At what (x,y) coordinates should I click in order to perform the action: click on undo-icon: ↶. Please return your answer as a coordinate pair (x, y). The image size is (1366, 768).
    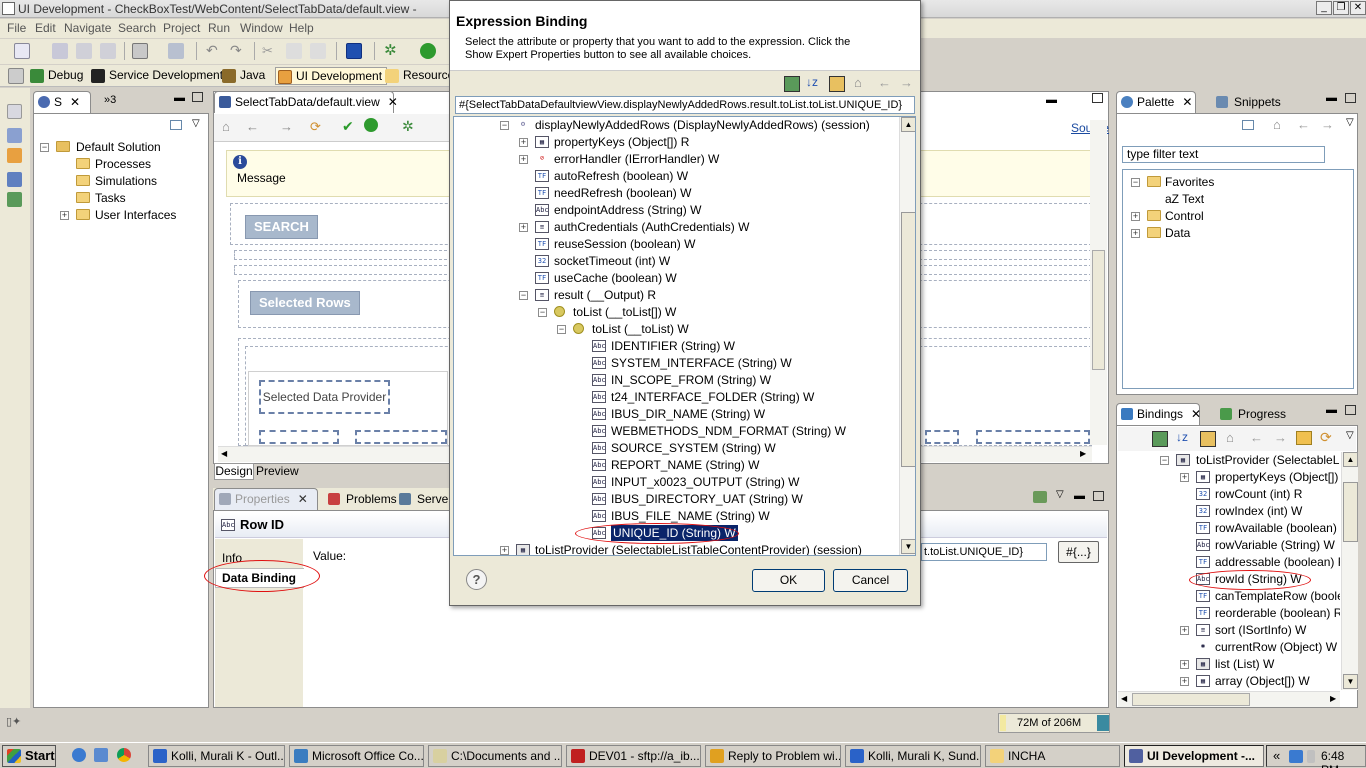
    Looking at the image, I should click on (214, 51).